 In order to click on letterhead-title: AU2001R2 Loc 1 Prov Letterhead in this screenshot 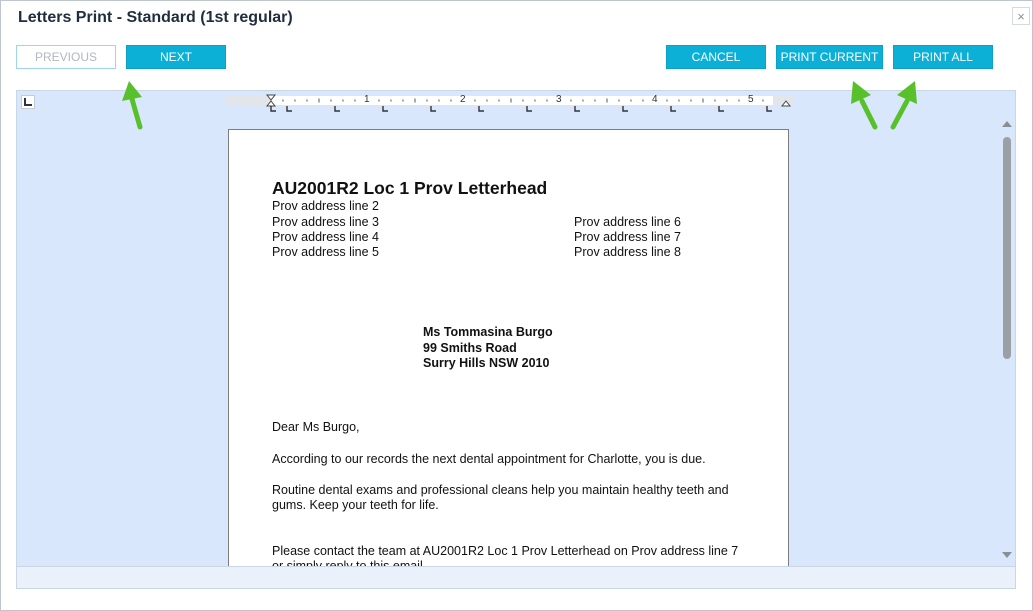, I will do `click(410, 188)`.